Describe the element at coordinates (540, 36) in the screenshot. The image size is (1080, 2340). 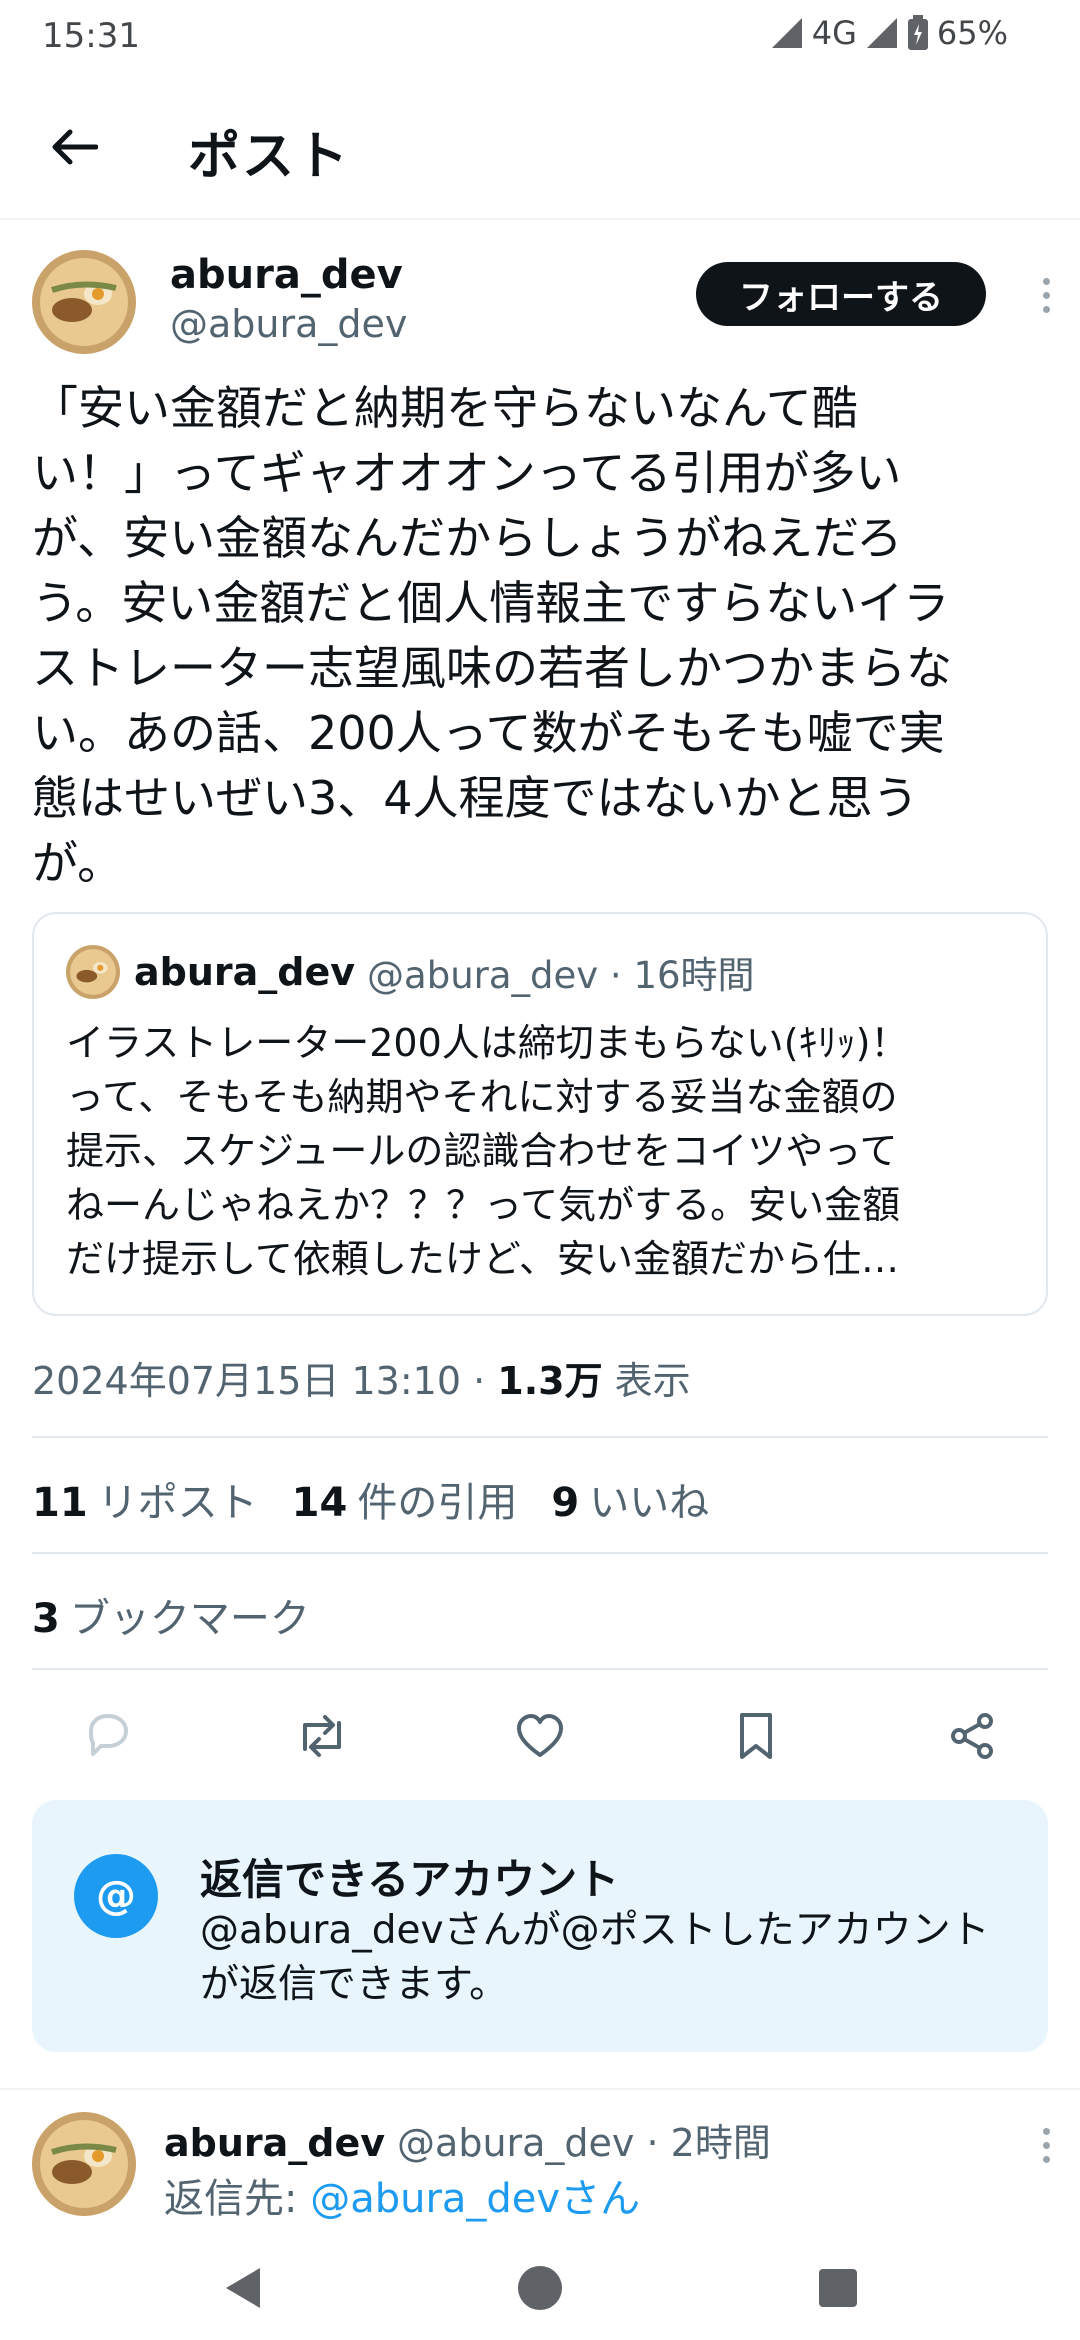
I see `status-bar: 15:31 4G 65%` at that location.